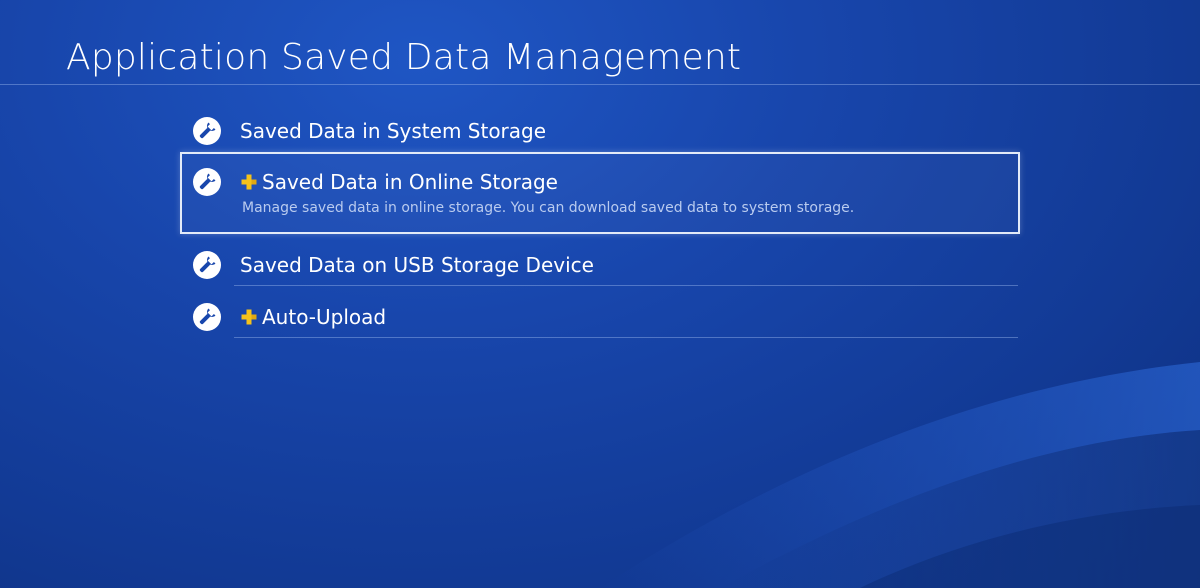 The image size is (1200, 588). I want to click on menu-item-auto-upload: Auto-Upload, so click(600, 312).